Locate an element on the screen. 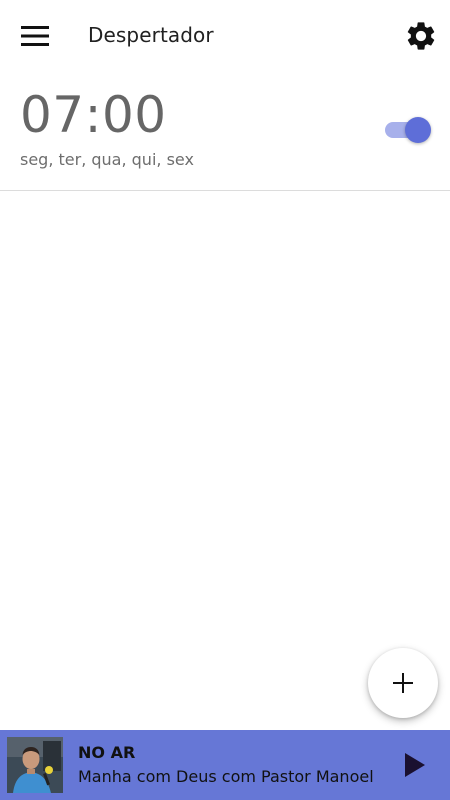 This screenshot has width=450, height=800. menu-button is located at coordinates (35, 36).